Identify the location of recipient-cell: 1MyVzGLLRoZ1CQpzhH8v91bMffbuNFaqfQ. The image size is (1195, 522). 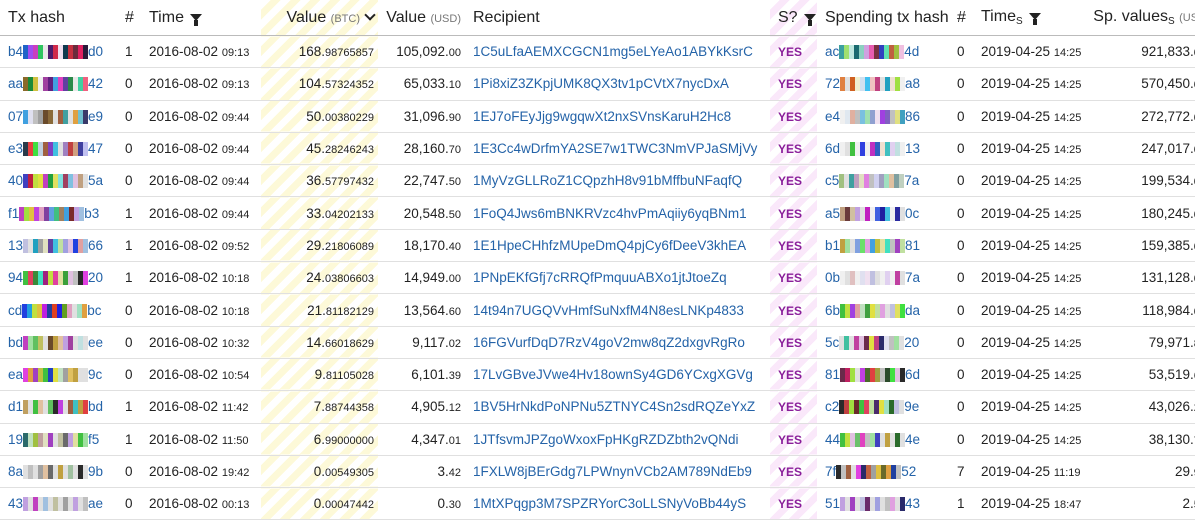
(617, 181).